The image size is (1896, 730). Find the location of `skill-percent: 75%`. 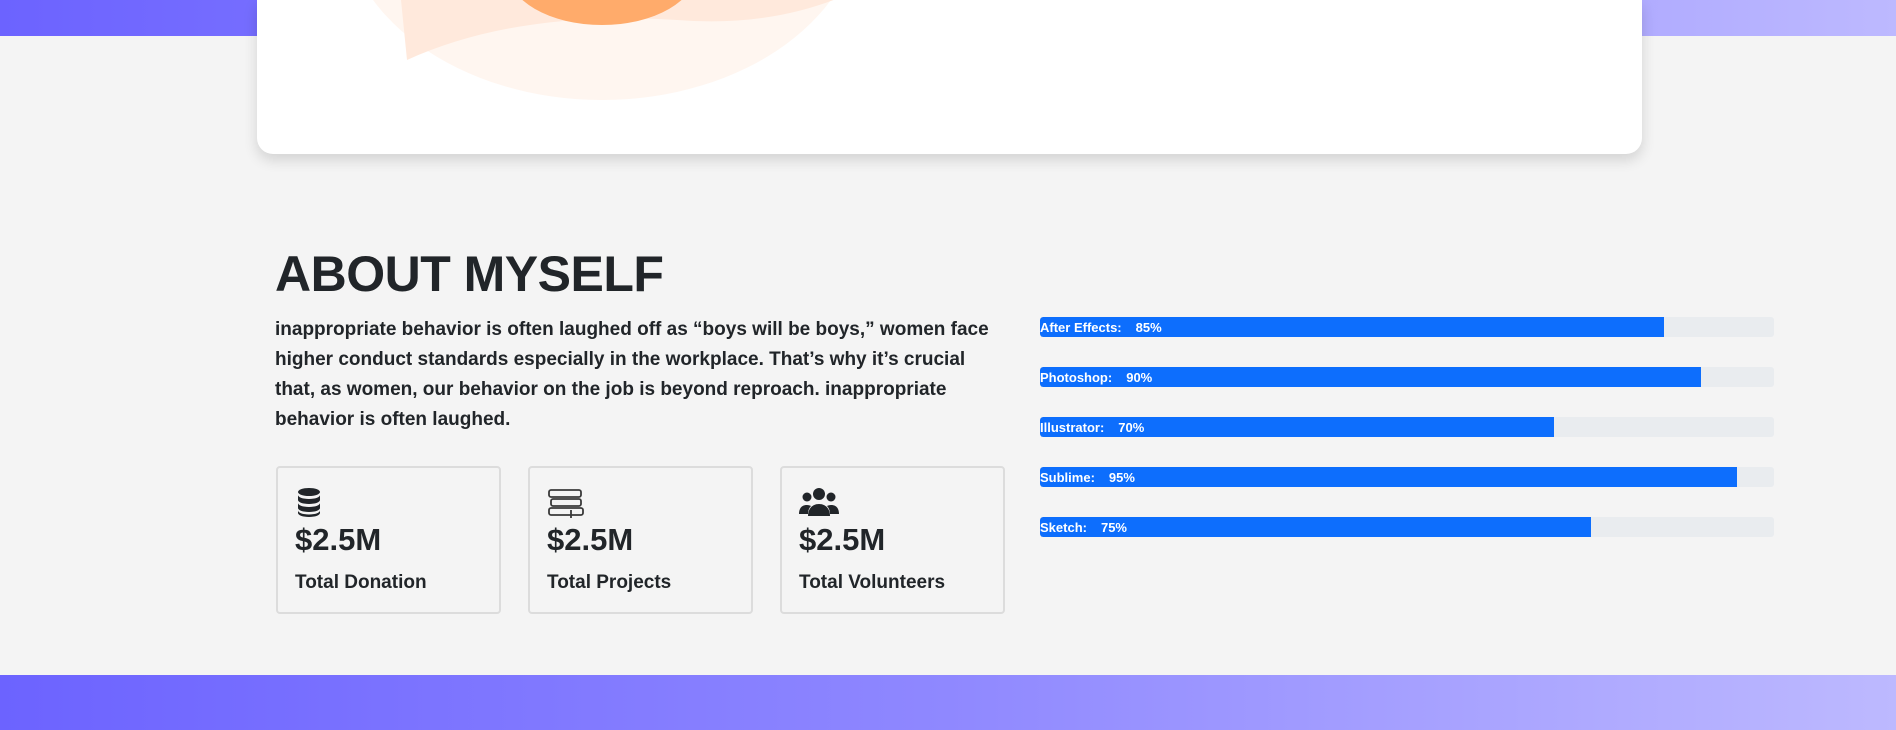

skill-percent: 75% is located at coordinates (1113, 527).